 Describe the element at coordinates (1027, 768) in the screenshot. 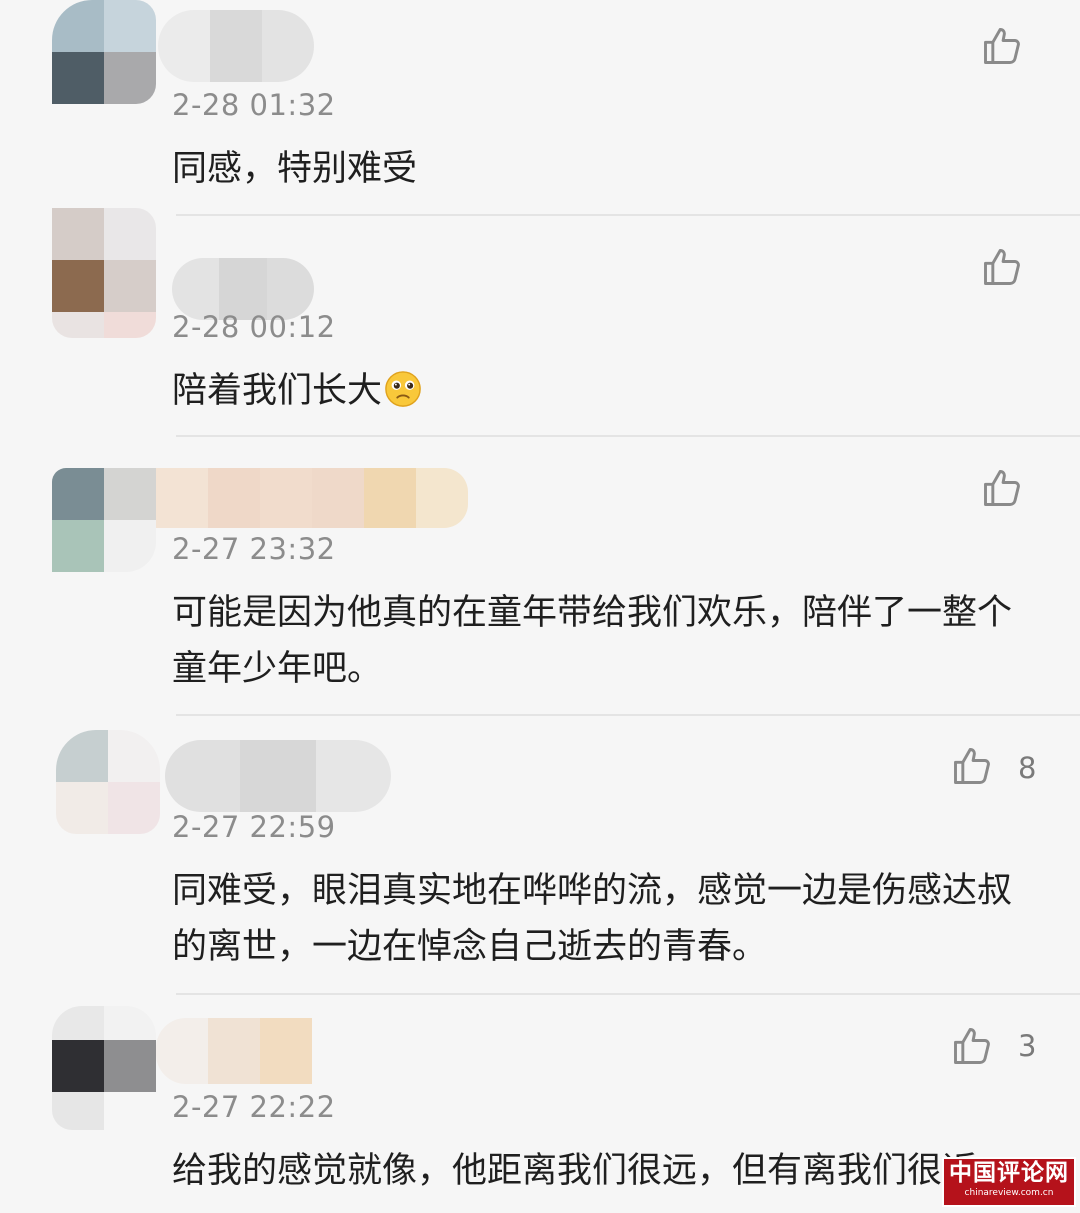

I see `like-count: 8` at that location.